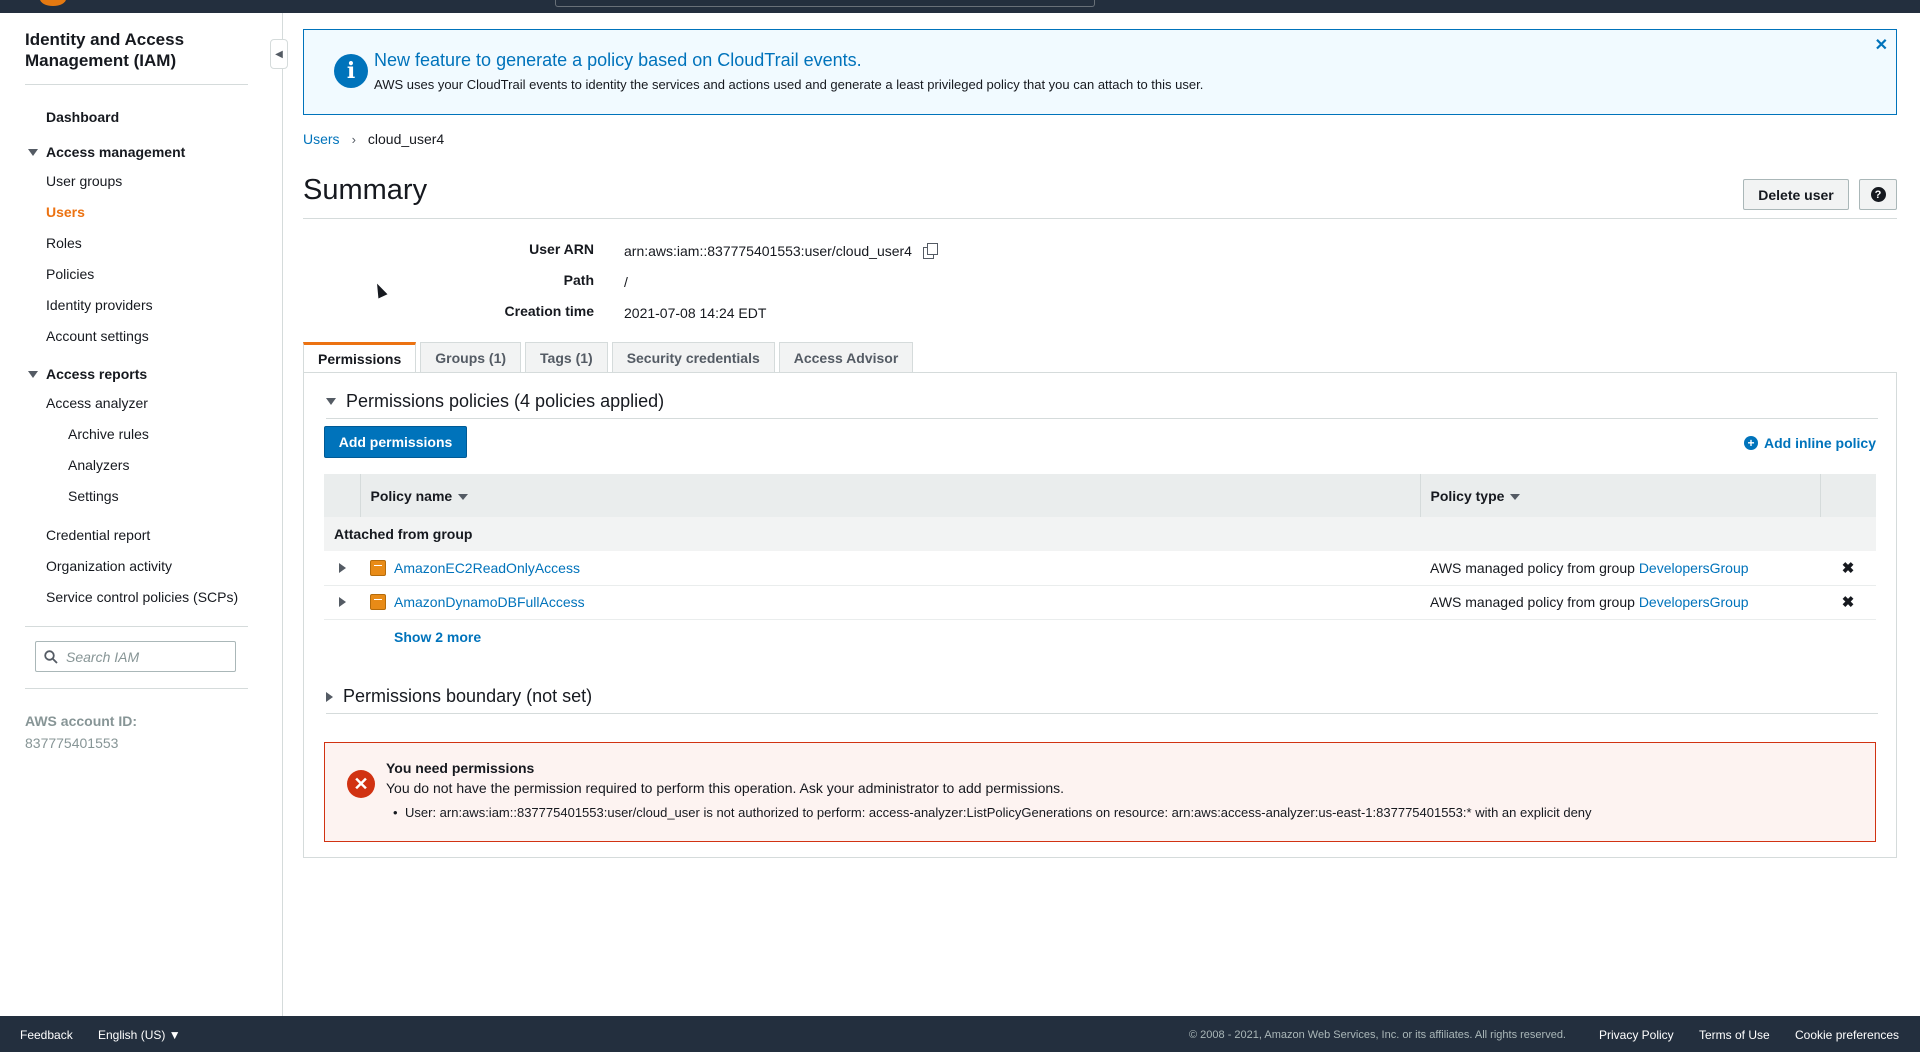 Image resolution: width=1920 pixels, height=1052 pixels. What do you see at coordinates (1819, 443) in the screenshot?
I see `add-inline-policy-label: Add inline policy` at bounding box center [1819, 443].